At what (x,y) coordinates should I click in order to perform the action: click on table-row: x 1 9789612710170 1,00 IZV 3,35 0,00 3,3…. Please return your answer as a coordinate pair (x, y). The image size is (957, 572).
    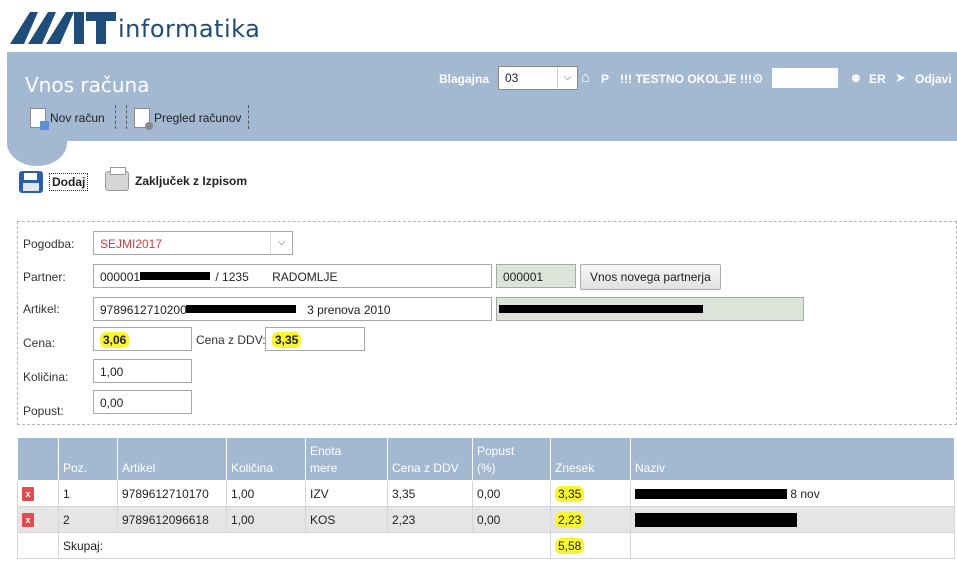
    Looking at the image, I should click on (486, 493).